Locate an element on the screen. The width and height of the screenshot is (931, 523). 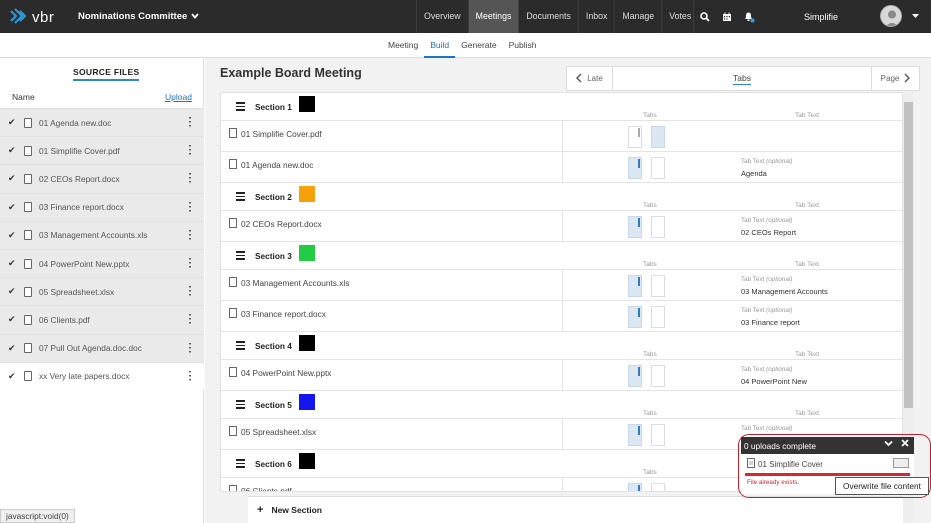
source-file-name: 03 Management Accounts.xls is located at coordinates (93, 235).